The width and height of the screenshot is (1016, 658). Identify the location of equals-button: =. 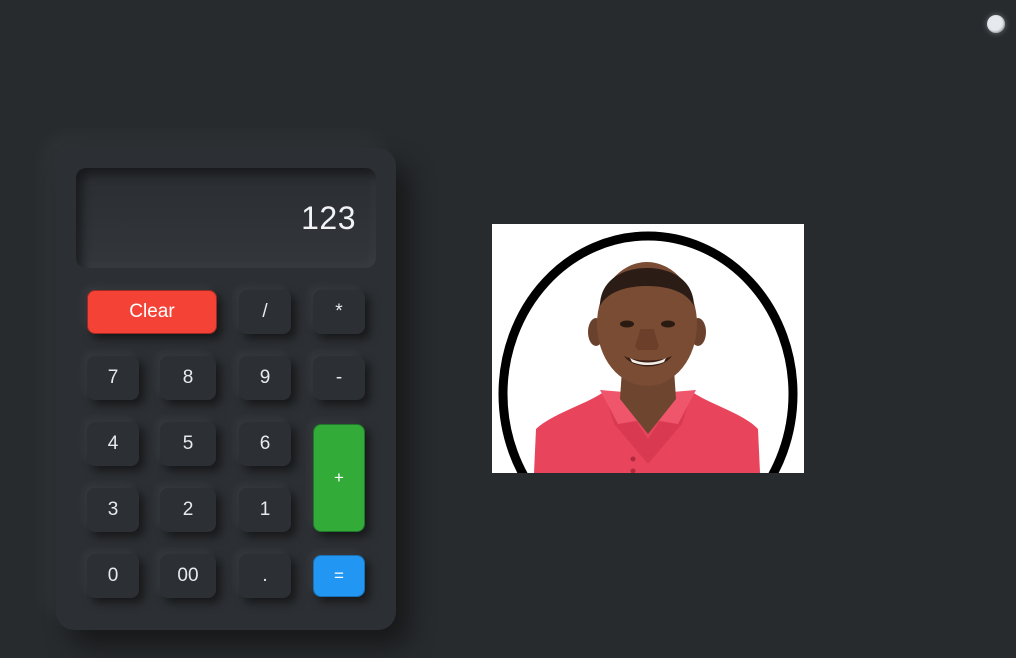
(339, 576).